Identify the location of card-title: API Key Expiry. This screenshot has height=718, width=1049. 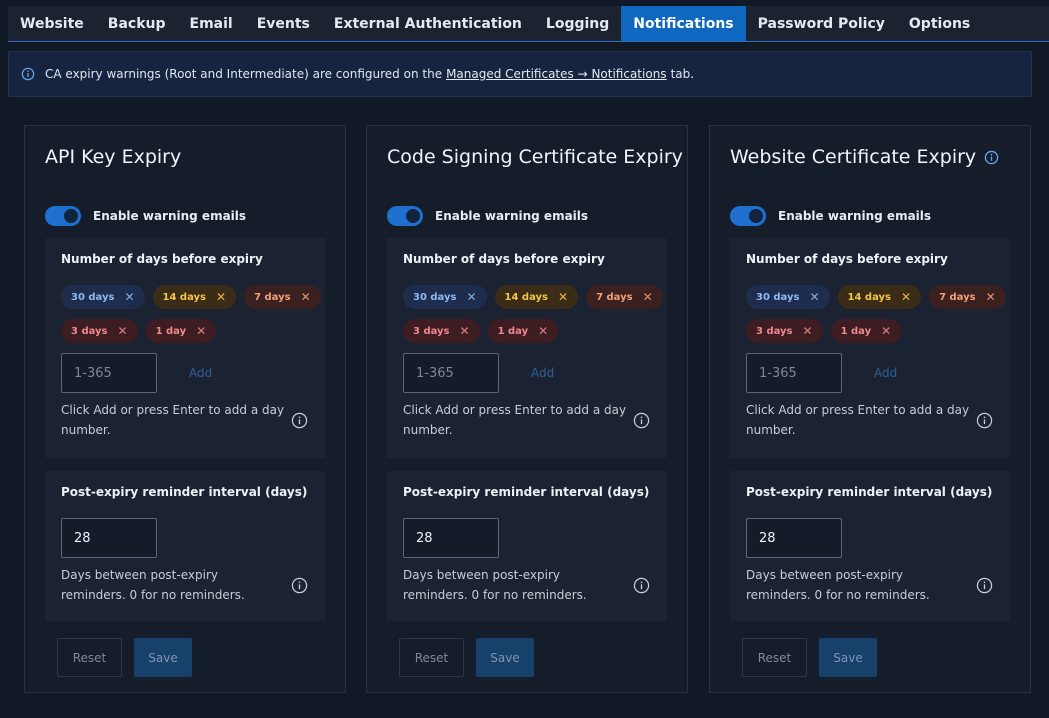
(113, 157).